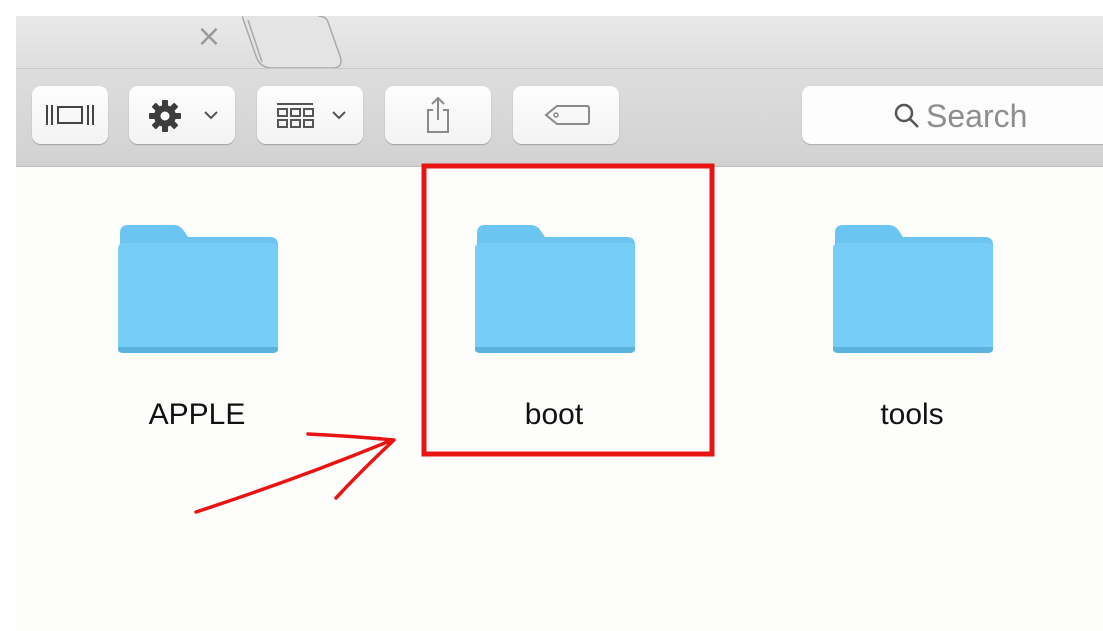 This screenshot has width=1103, height=631. What do you see at coordinates (182, 115) in the screenshot?
I see `action-menu-button` at bounding box center [182, 115].